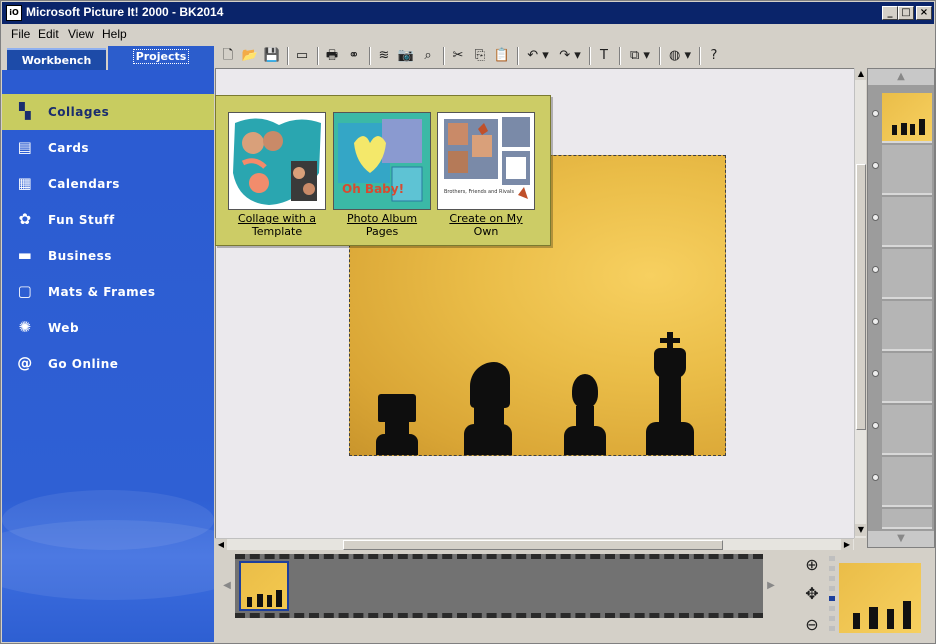 The image size is (936, 644). What do you see at coordinates (428, 56) in the screenshot?
I see `zoom-select-icon: ⌕` at bounding box center [428, 56].